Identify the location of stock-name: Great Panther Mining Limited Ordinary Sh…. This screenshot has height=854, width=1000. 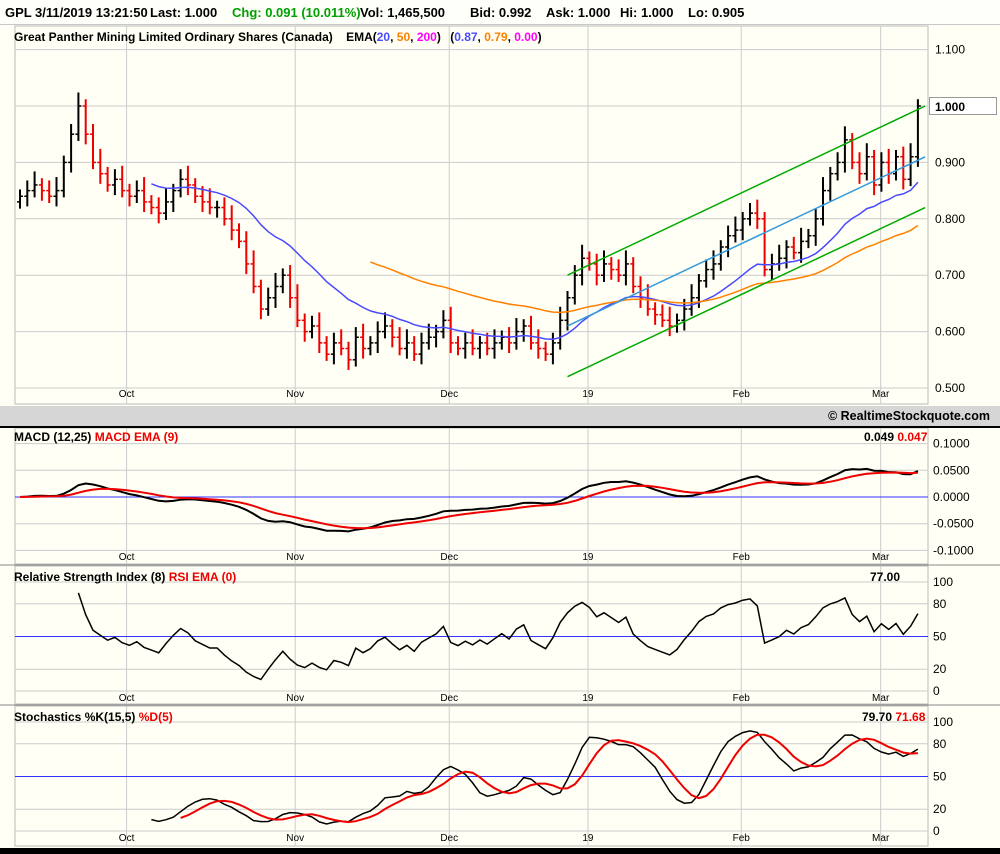
(173, 37).